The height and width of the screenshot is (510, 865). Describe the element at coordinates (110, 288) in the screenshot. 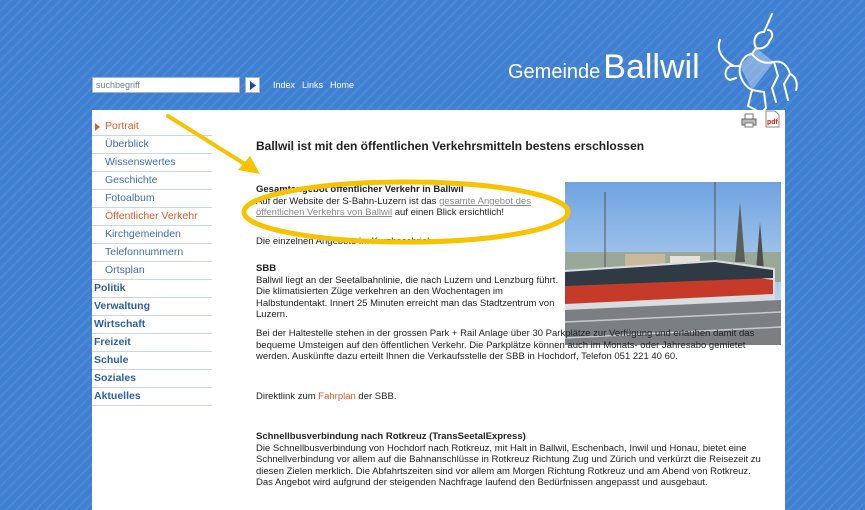

I see `sidebar-item-label: Politik` at that location.